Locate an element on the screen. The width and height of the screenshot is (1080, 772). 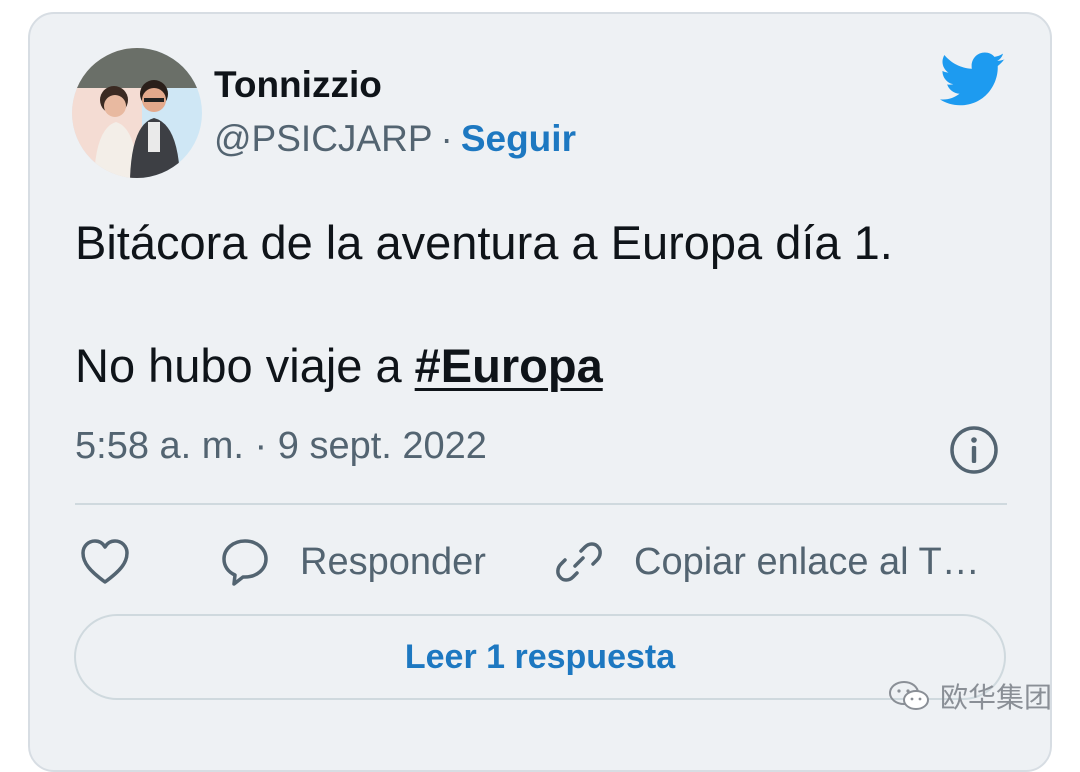
author-name: Tonnizzio is located at coordinates (298, 85).